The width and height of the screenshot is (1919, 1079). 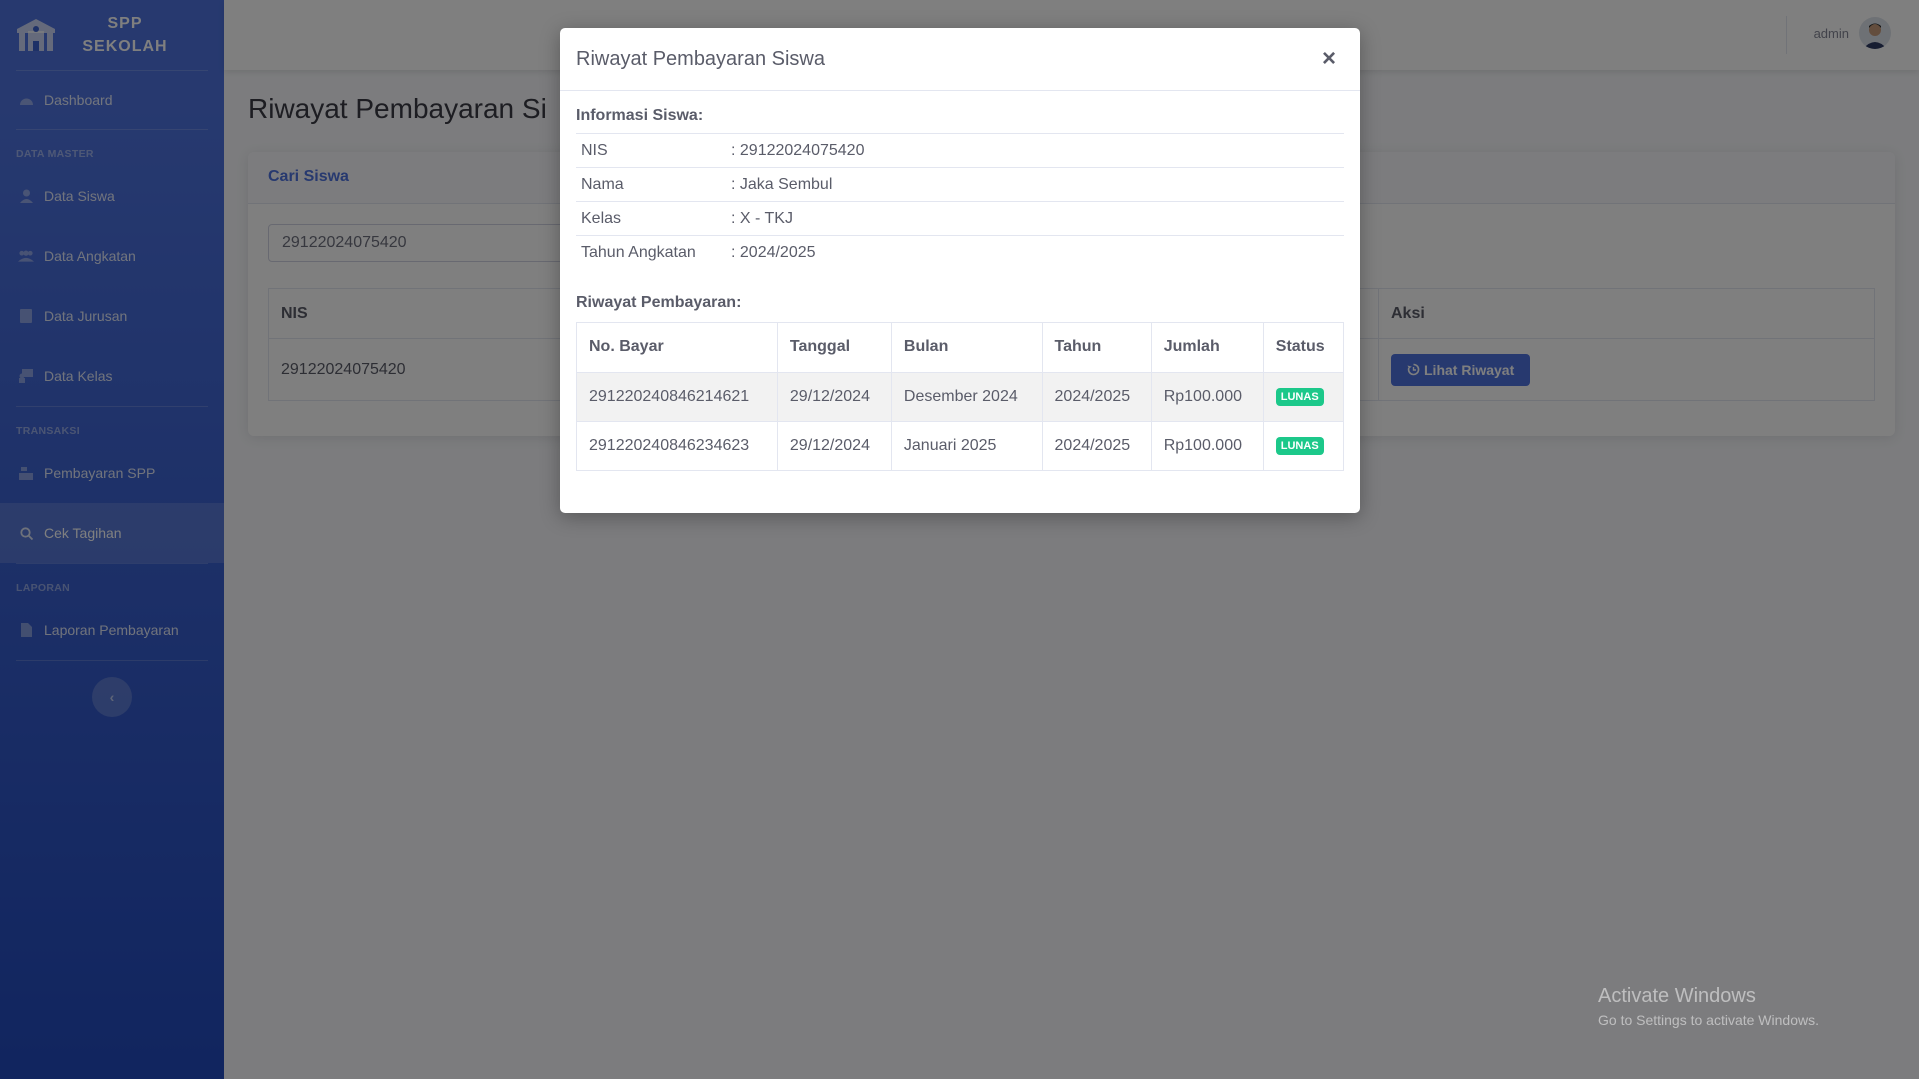 I want to click on info-row-tahun-angkatan: Tahun Angkatan : 2024/2025, so click(x=960, y=252).